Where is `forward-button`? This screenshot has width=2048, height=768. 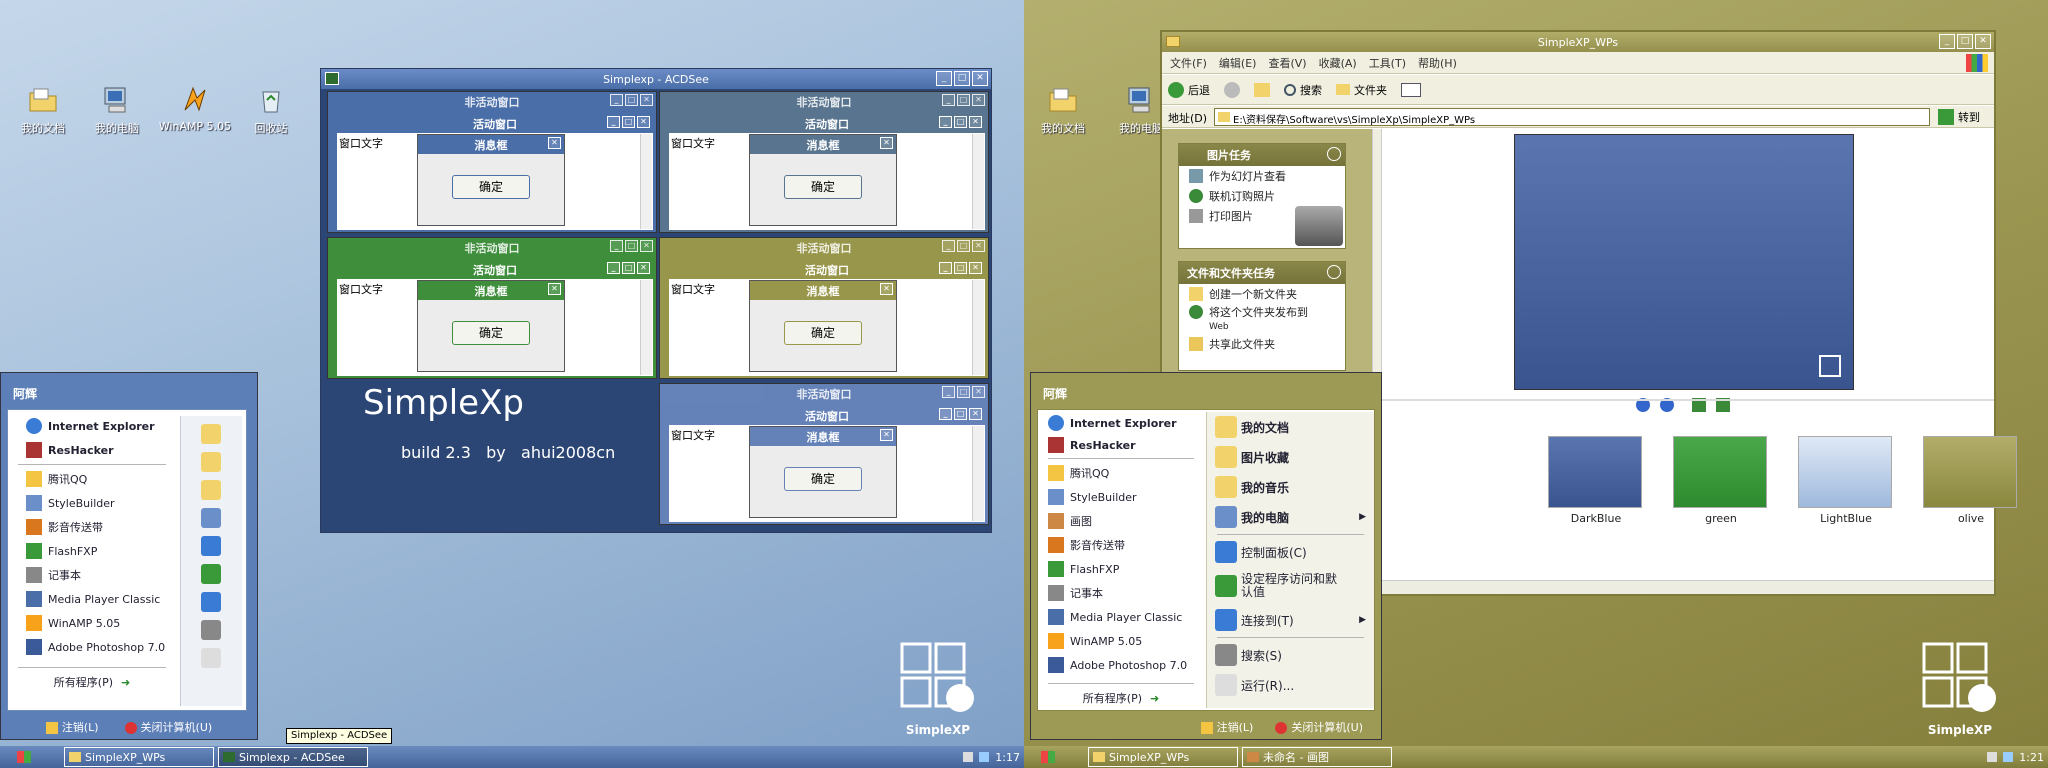 forward-button is located at coordinates (1232, 89).